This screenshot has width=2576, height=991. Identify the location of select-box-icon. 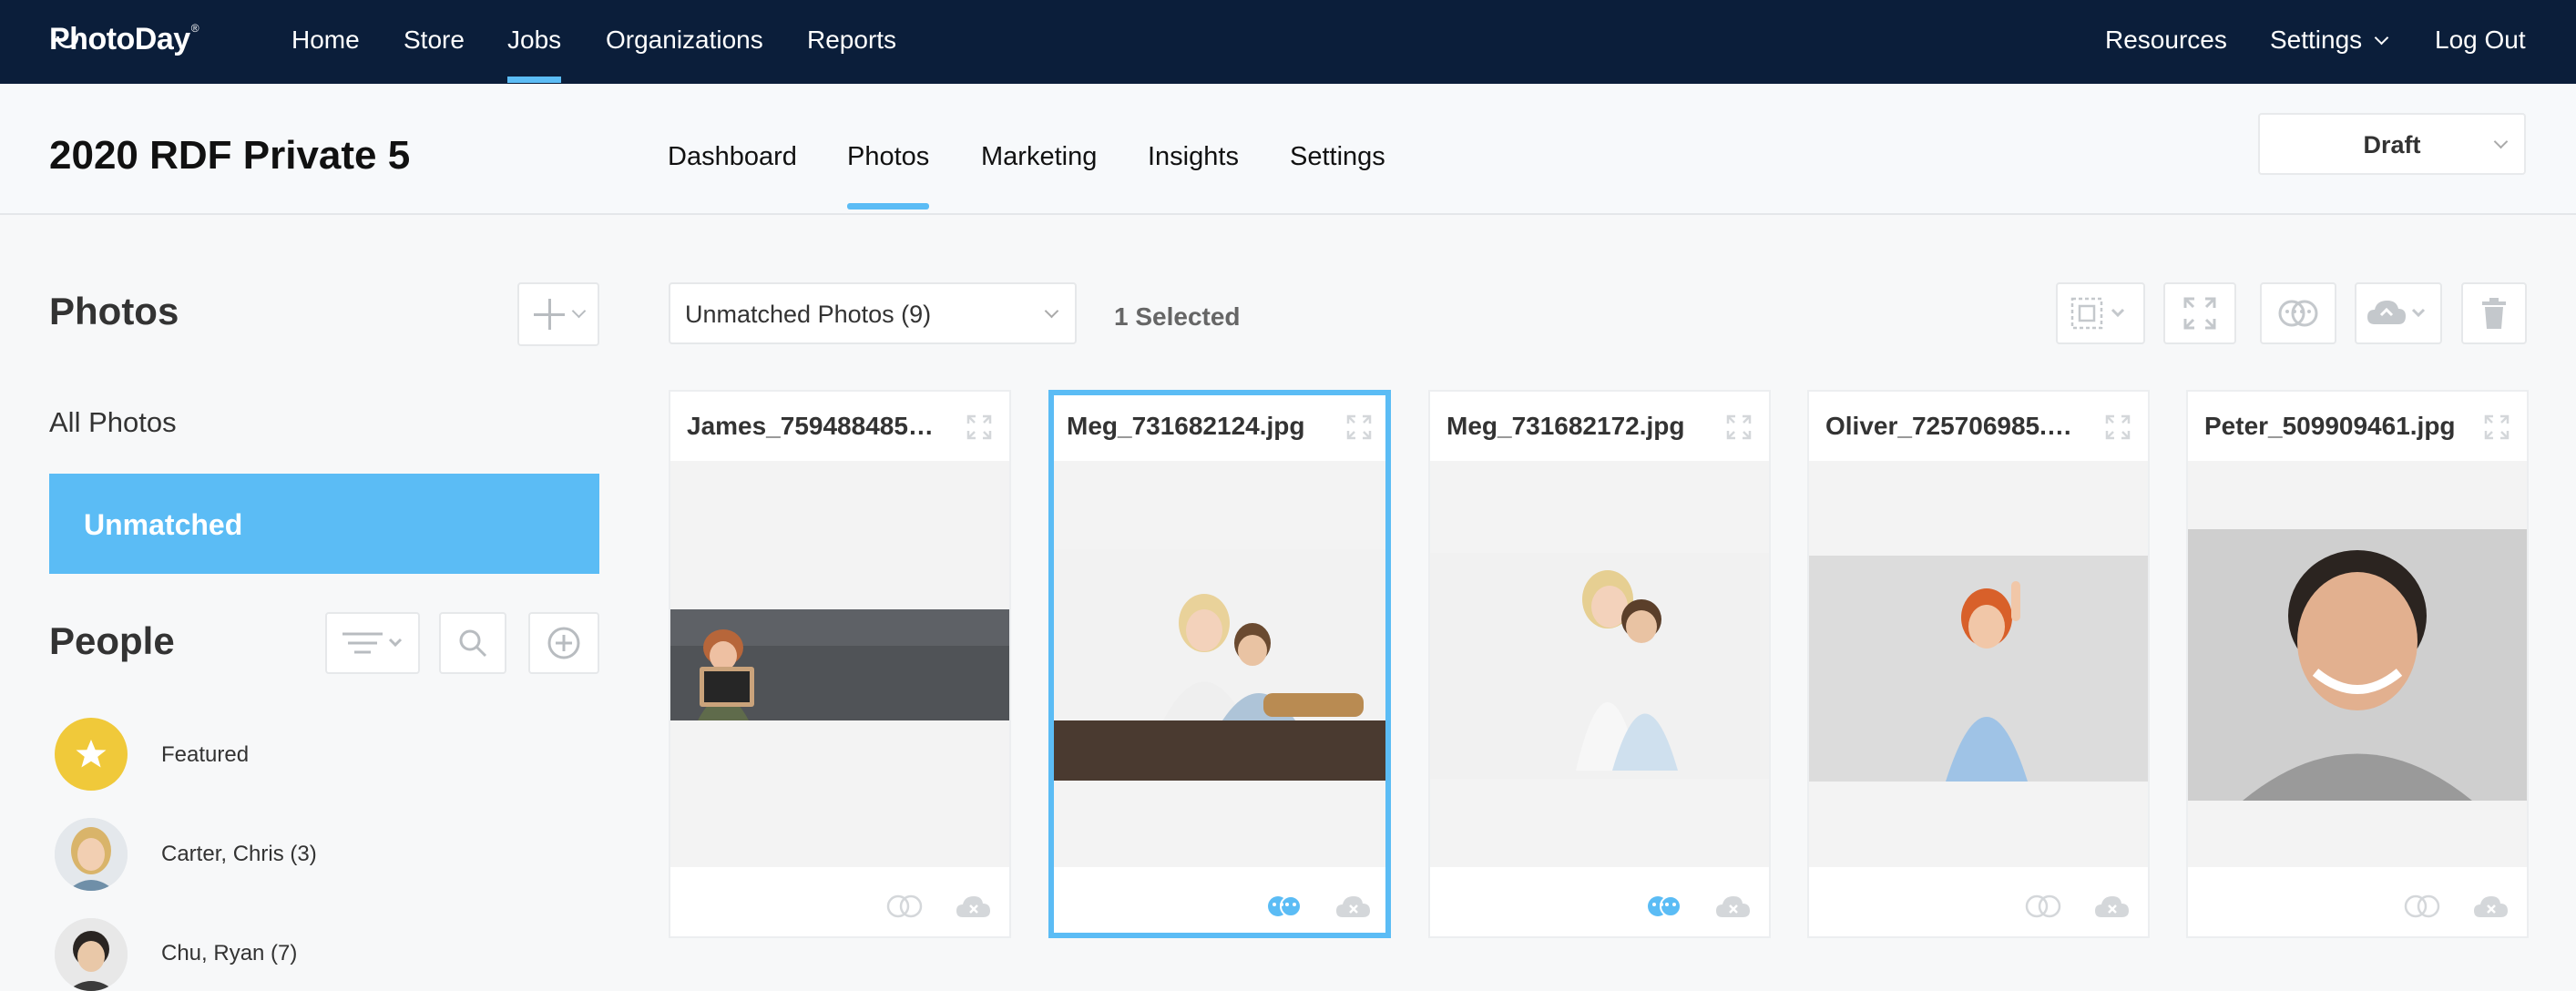
(2097, 313).